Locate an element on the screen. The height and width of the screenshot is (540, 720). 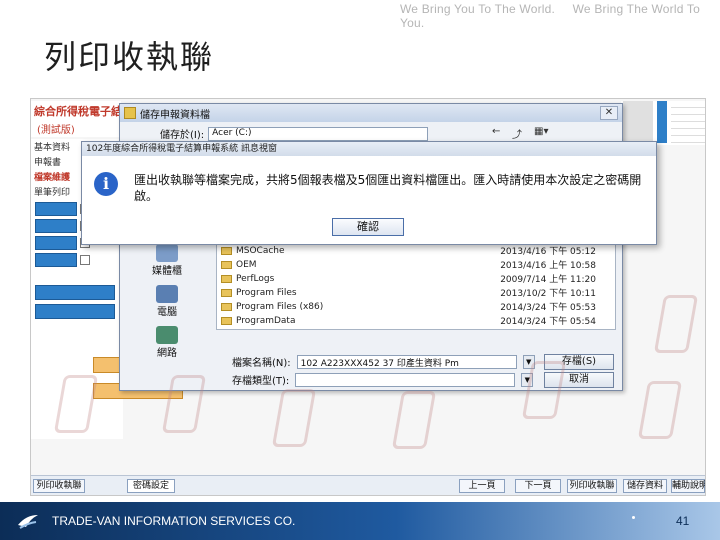
up-folder-icon: ⤴ is located at coordinates (517, 133).